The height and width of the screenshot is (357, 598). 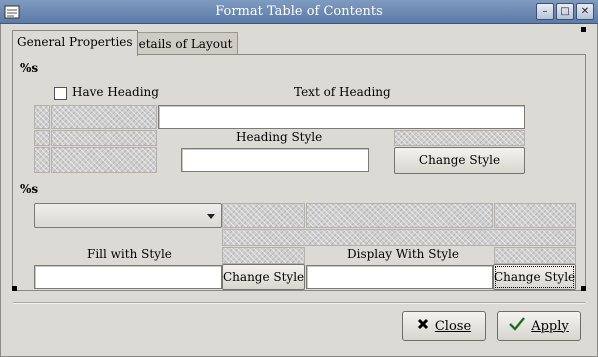 I want to click on heading-style-field, so click(x=275, y=160).